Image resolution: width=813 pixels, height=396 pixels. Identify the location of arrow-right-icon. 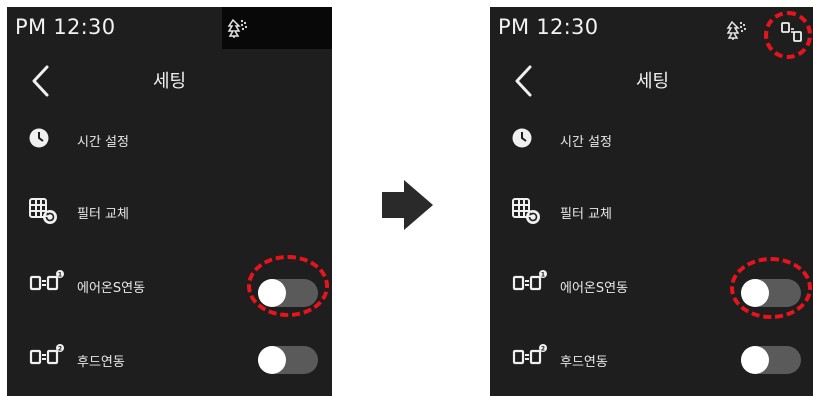
(407, 205).